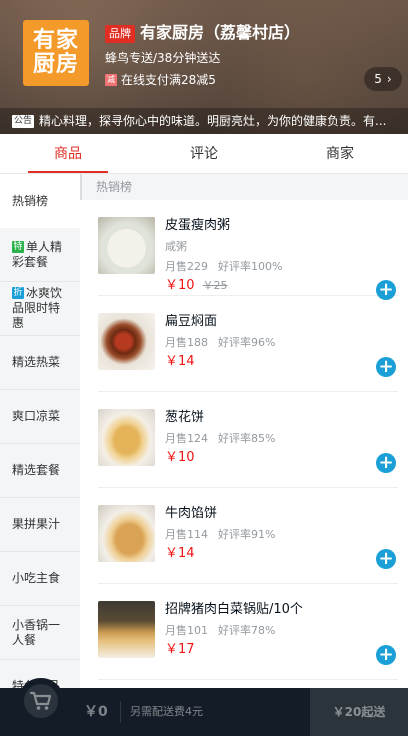  What do you see at coordinates (23, 121) in the screenshot?
I see `notice-badge: 公告` at bounding box center [23, 121].